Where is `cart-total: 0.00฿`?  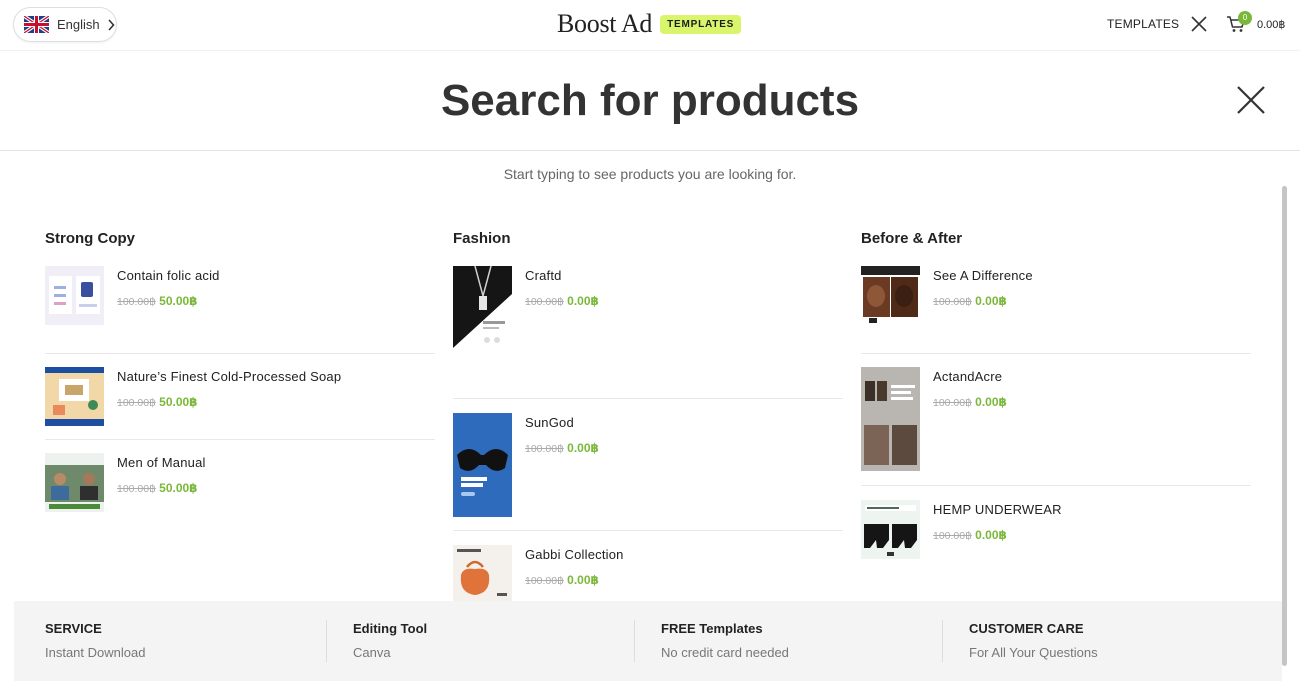
cart-total: 0.00฿ is located at coordinates (1271, 24).